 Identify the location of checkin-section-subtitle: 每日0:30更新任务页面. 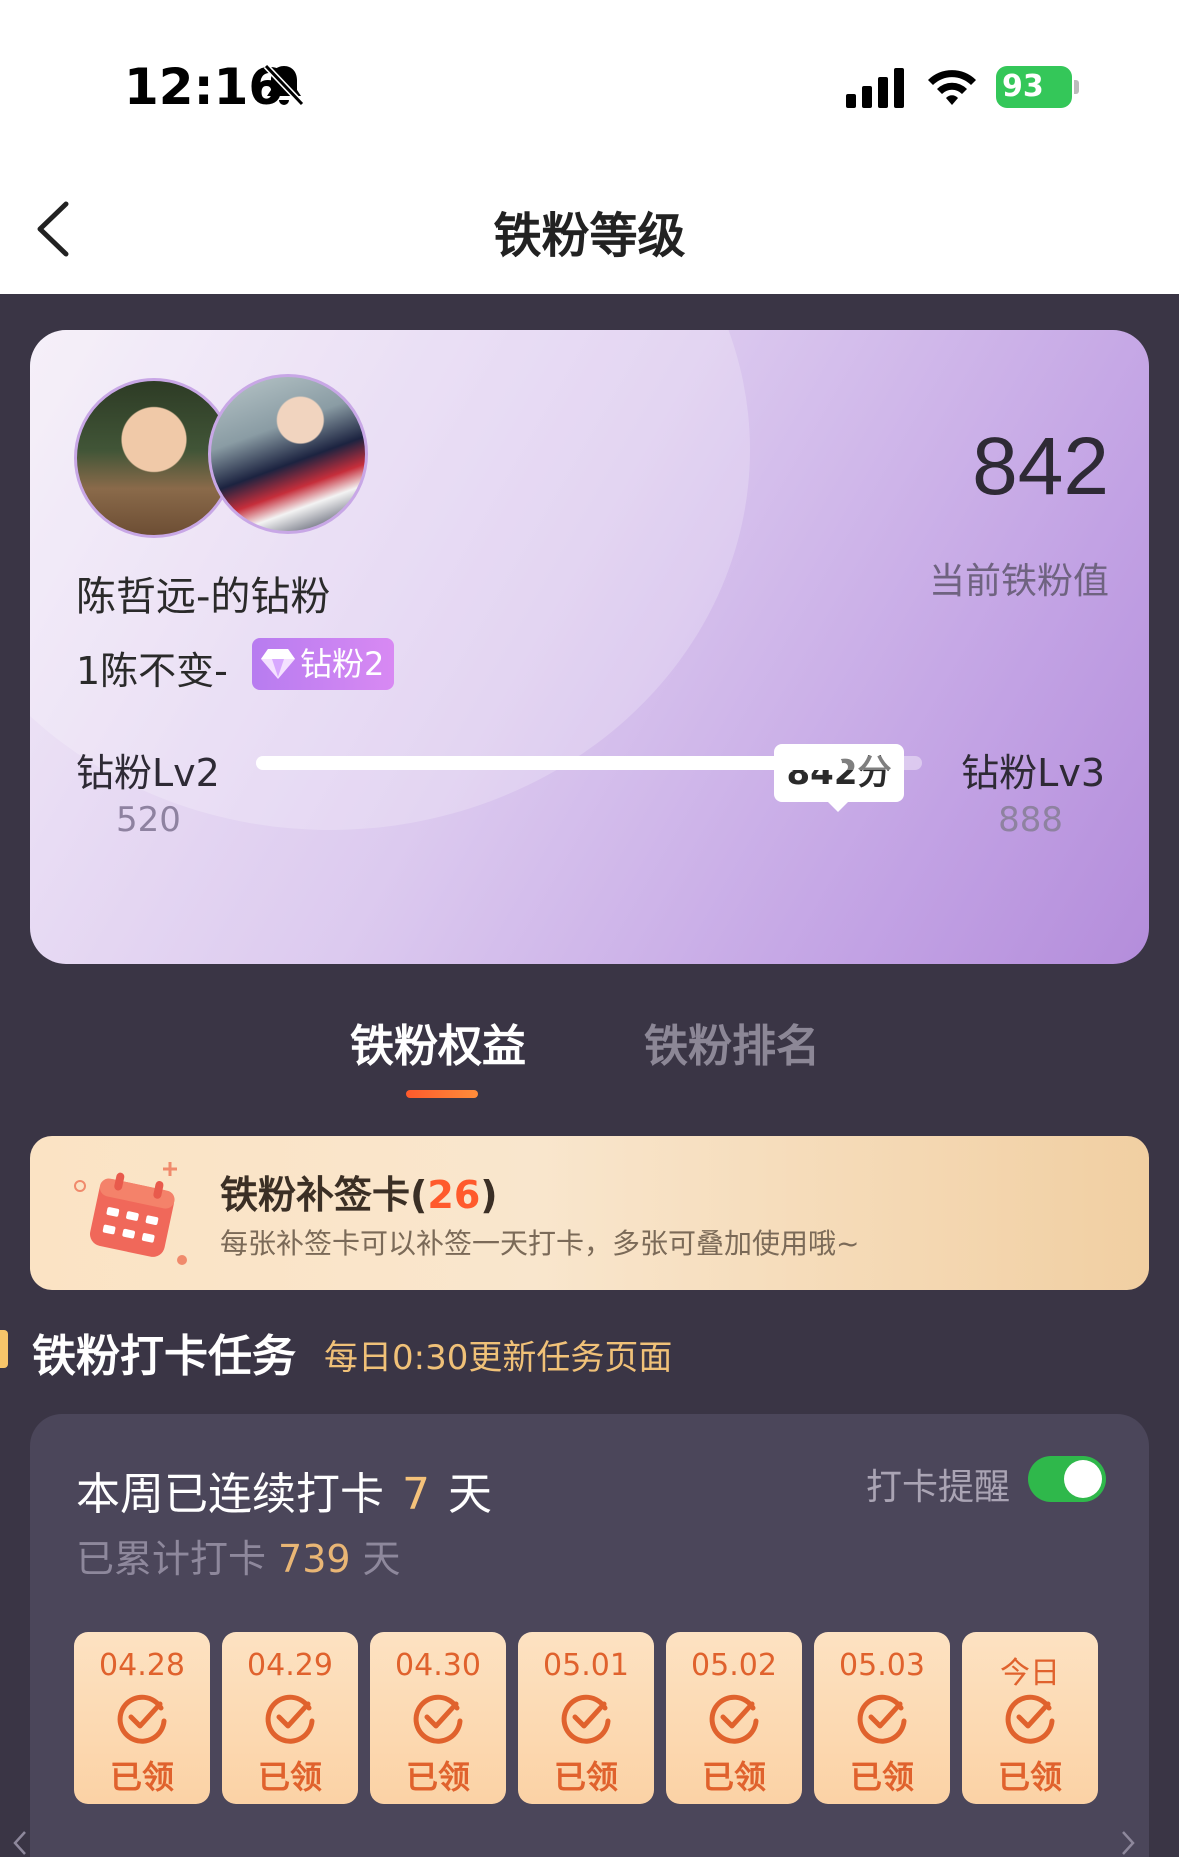
(498, 1358).